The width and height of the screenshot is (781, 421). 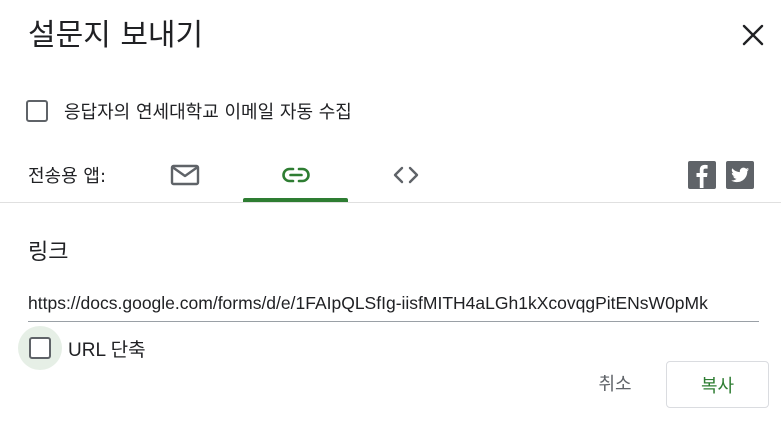 I want to click on send-via-label: 전송용 앱:, so click(x=67, y=176).